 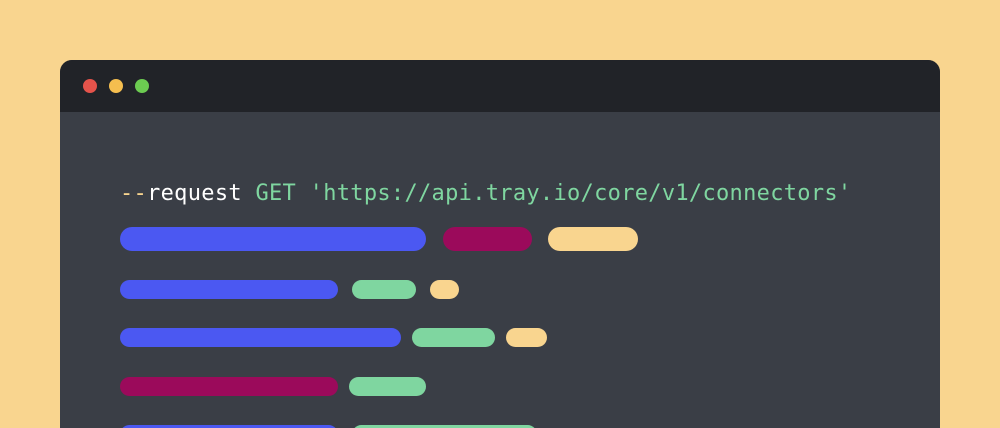 What do you see at coordinates (142, 86) in the screenshot?
I see `zoom-window-button` at bounding box center [142, 86].